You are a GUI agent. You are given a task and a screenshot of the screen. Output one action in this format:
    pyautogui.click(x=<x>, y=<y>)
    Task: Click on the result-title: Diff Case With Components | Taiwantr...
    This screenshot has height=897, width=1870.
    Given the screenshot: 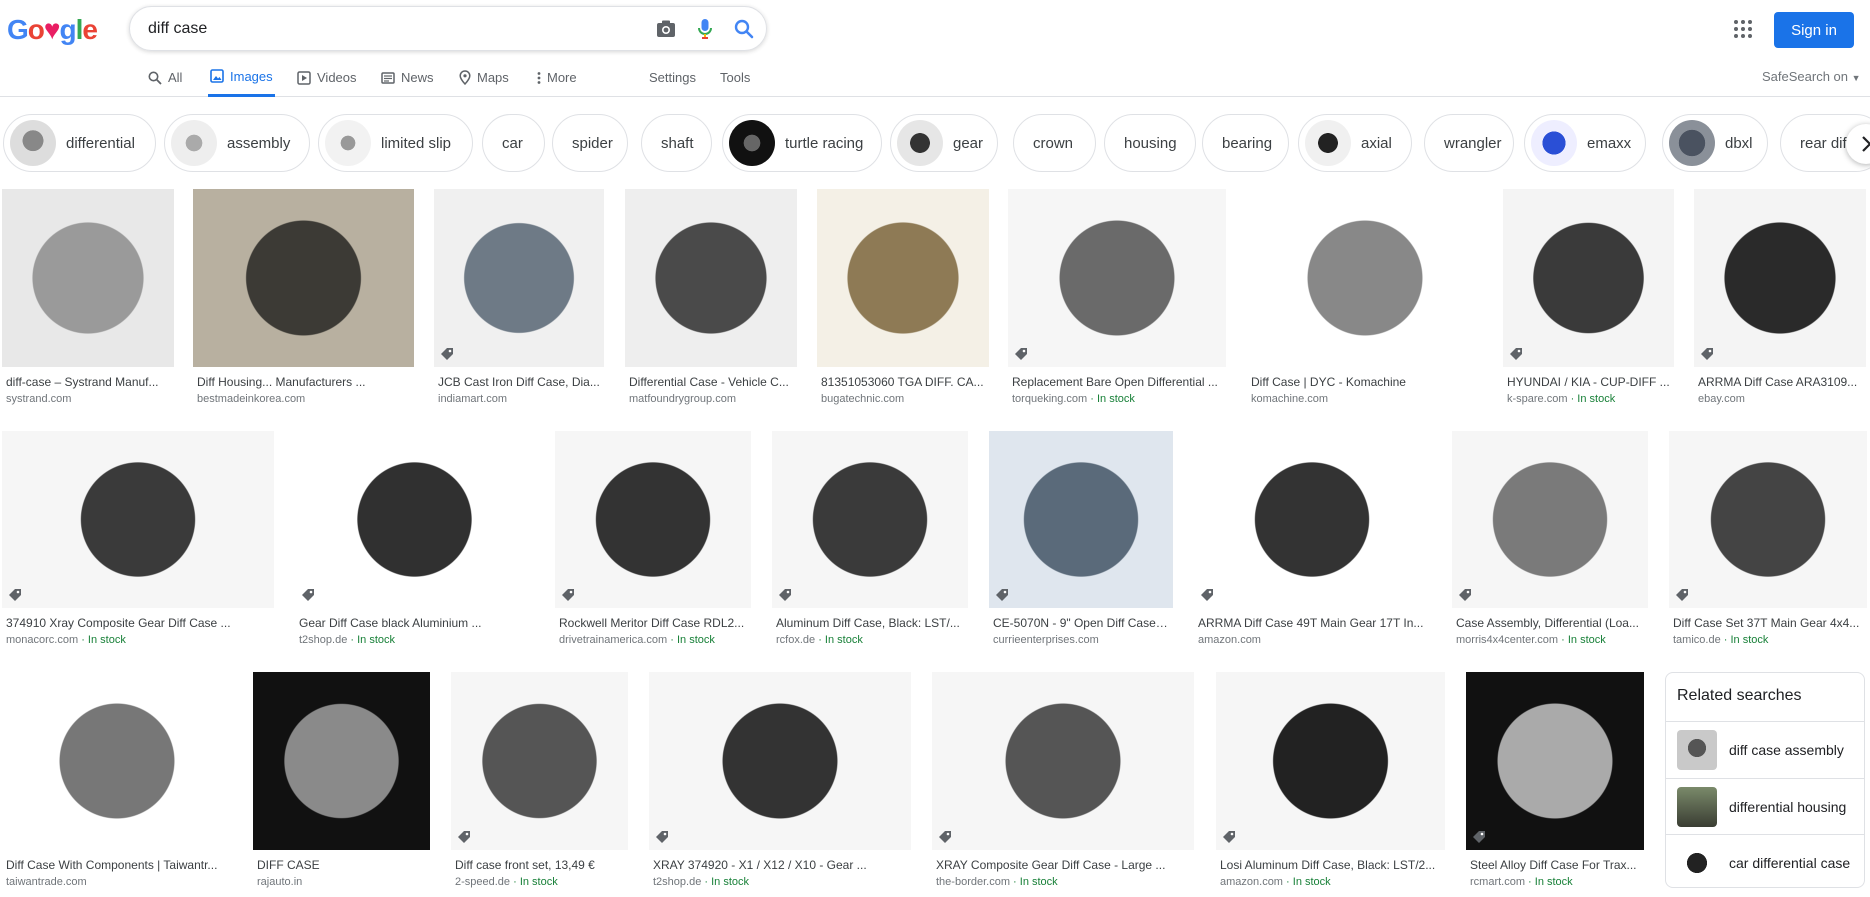 What is the action you would take?
    pyautogui.click(x=117, y=865)
    